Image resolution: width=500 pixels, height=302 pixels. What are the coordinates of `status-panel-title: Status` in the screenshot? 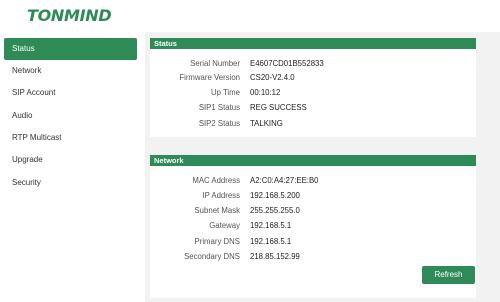 It's located at (313, 43).